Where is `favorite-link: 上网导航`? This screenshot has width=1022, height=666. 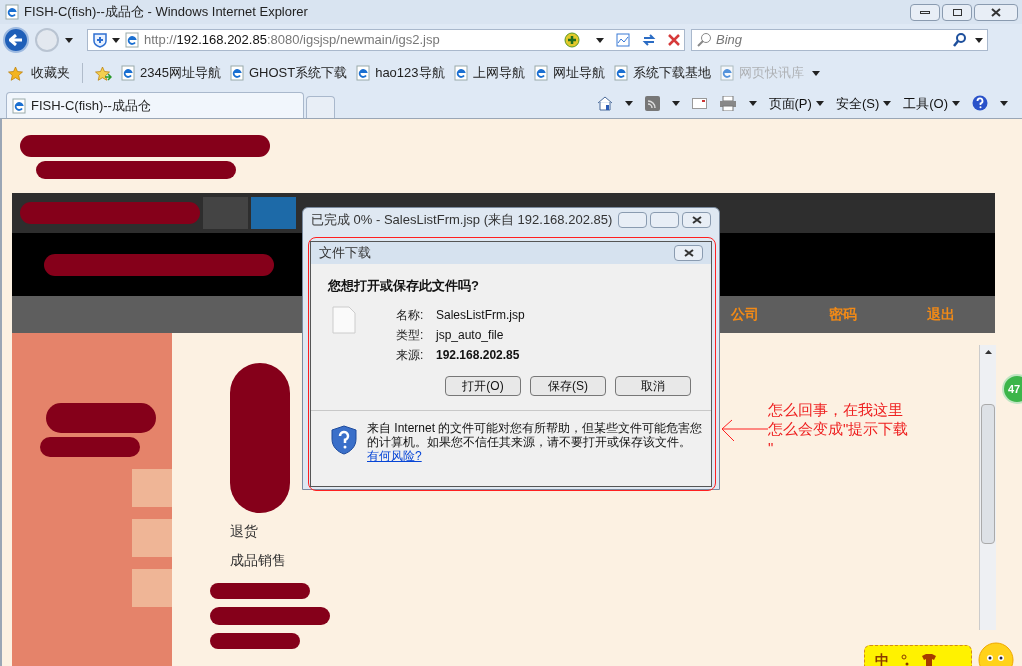
favorite-link: 上网导航 is located at coordinates (488, 73).